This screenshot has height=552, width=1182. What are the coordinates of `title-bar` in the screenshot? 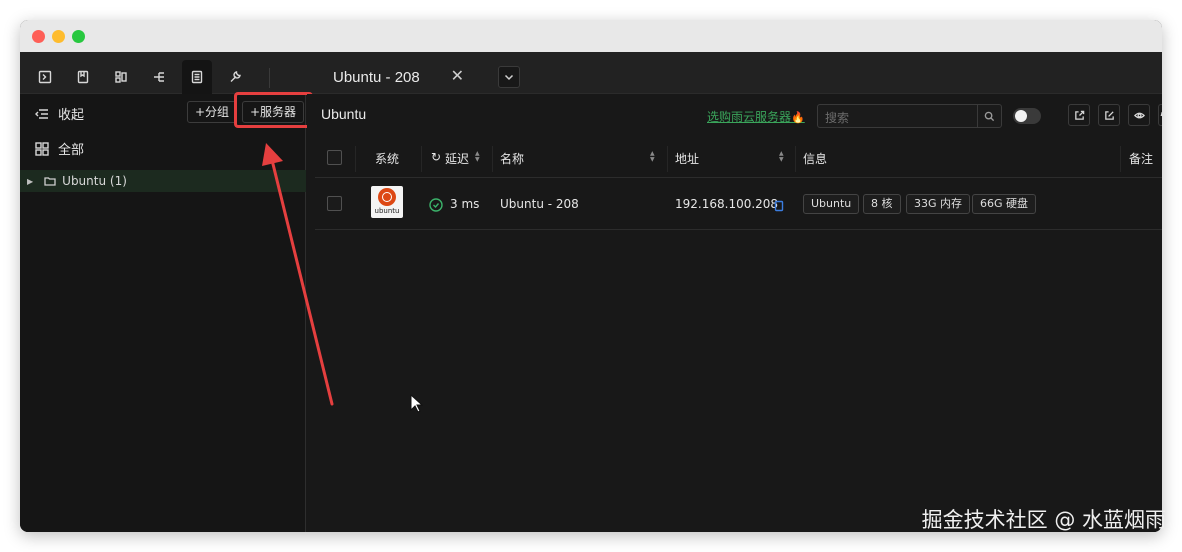 It's located at (591, 36).